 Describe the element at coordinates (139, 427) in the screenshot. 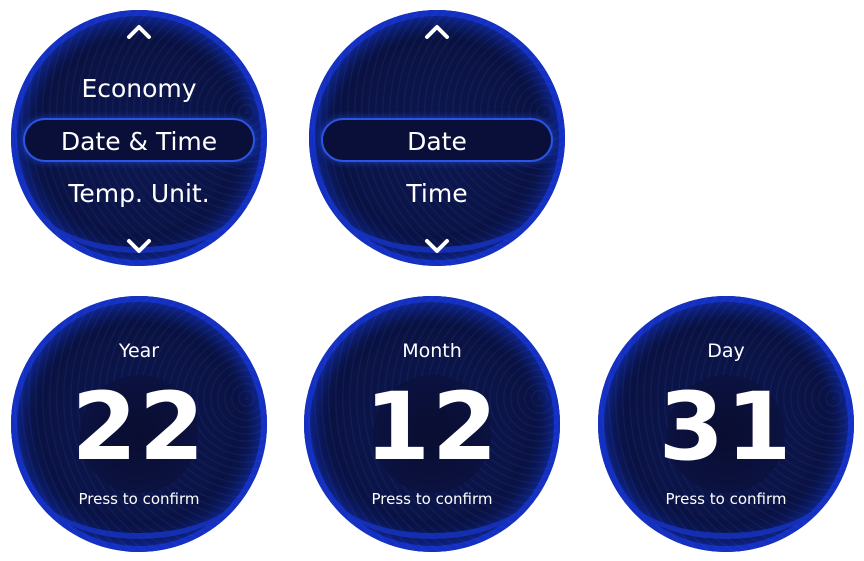

I see `setter-value: 22` at that location.